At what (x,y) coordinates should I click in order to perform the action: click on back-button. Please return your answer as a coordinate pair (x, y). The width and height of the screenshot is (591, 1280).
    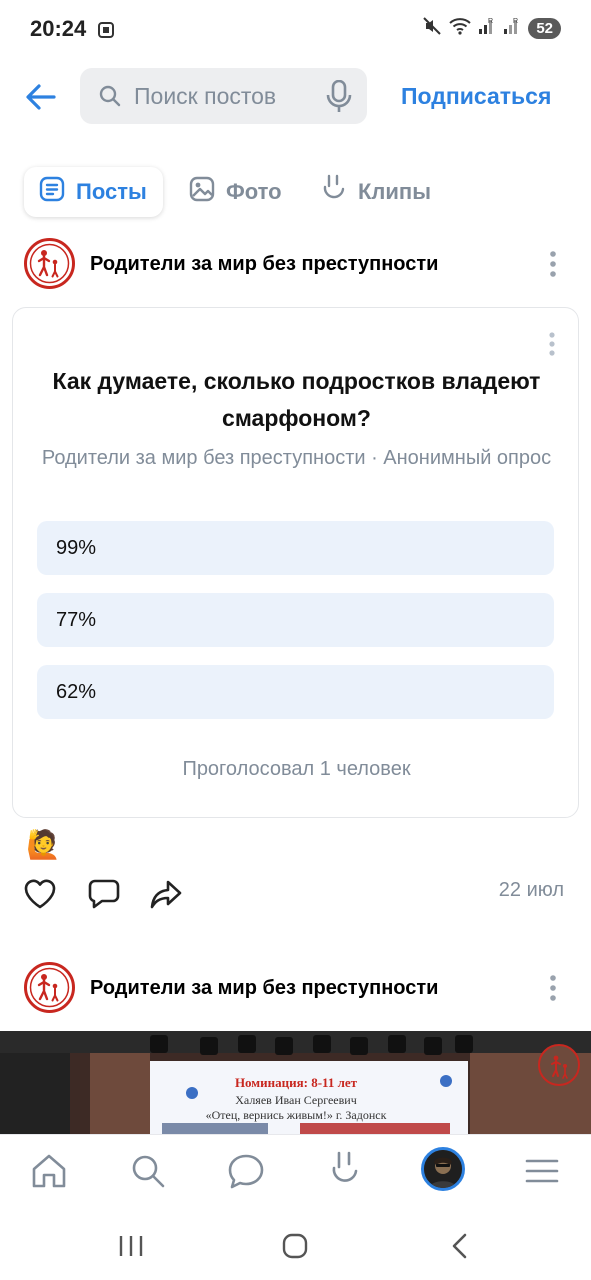
    Looking at the image, I should click on (41, 97).